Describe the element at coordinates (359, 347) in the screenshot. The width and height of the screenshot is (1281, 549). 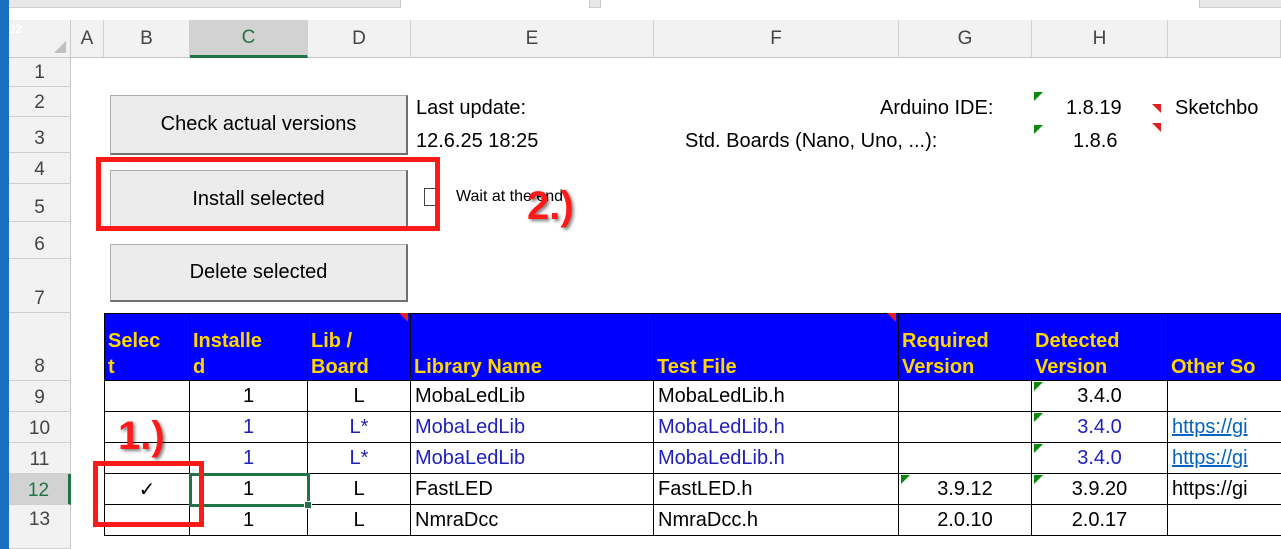
I see `header-lib-board: Lib / Board` at that location.